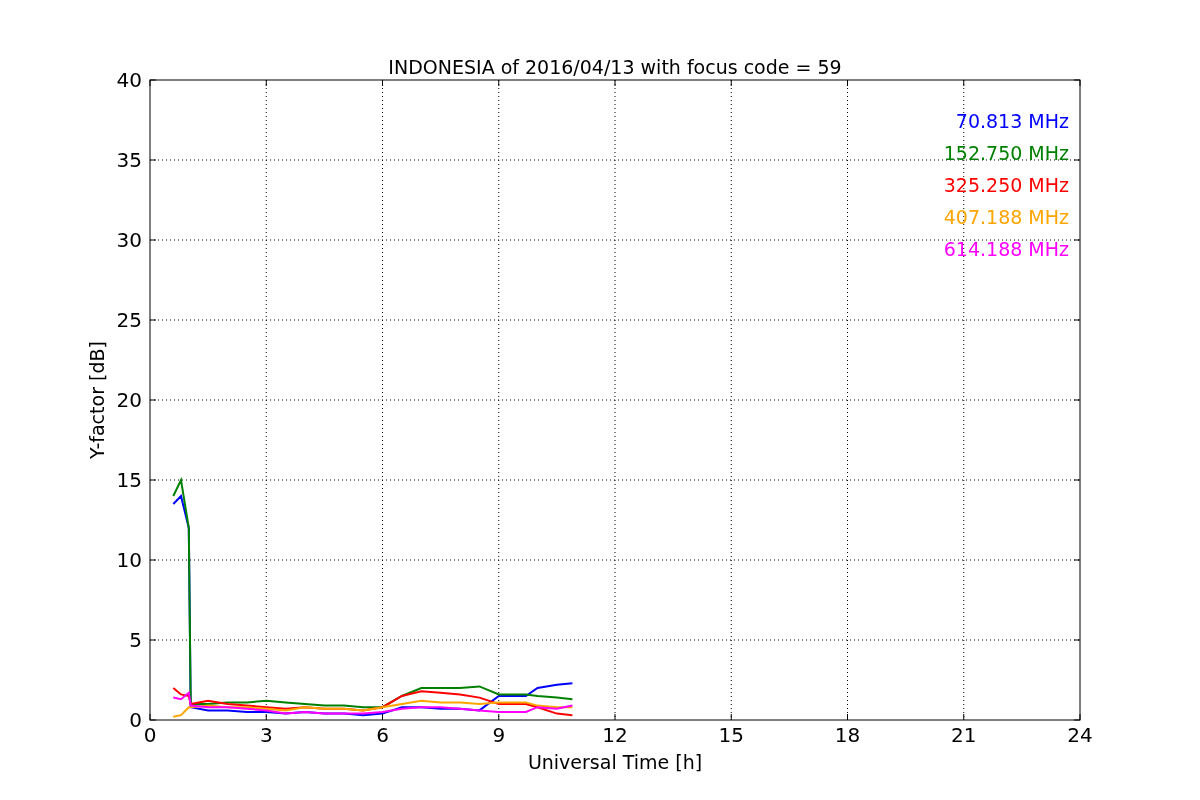  Describe the element at coordinates (499, 735) in the screenshot. I see `x-tick-label: 9` at that location.